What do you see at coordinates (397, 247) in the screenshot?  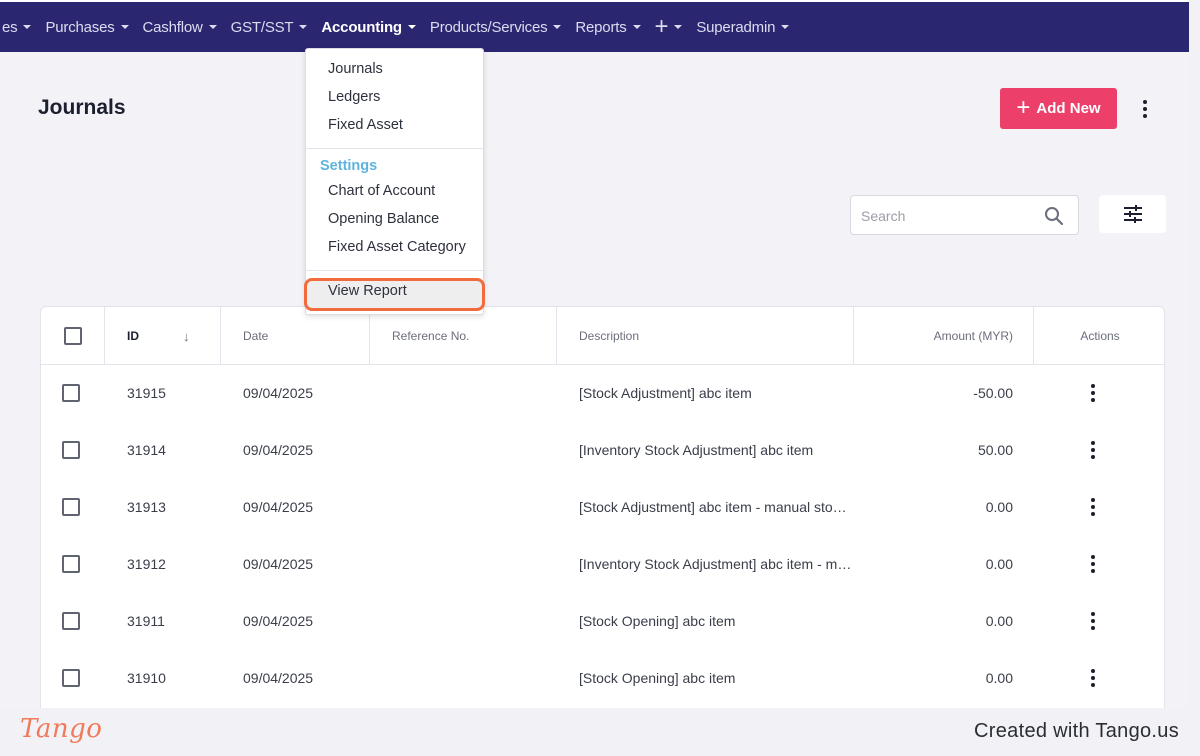 I see `menu-item-fixed-asset-category: Fixed Asset Category` at bounding box center [397, 247].